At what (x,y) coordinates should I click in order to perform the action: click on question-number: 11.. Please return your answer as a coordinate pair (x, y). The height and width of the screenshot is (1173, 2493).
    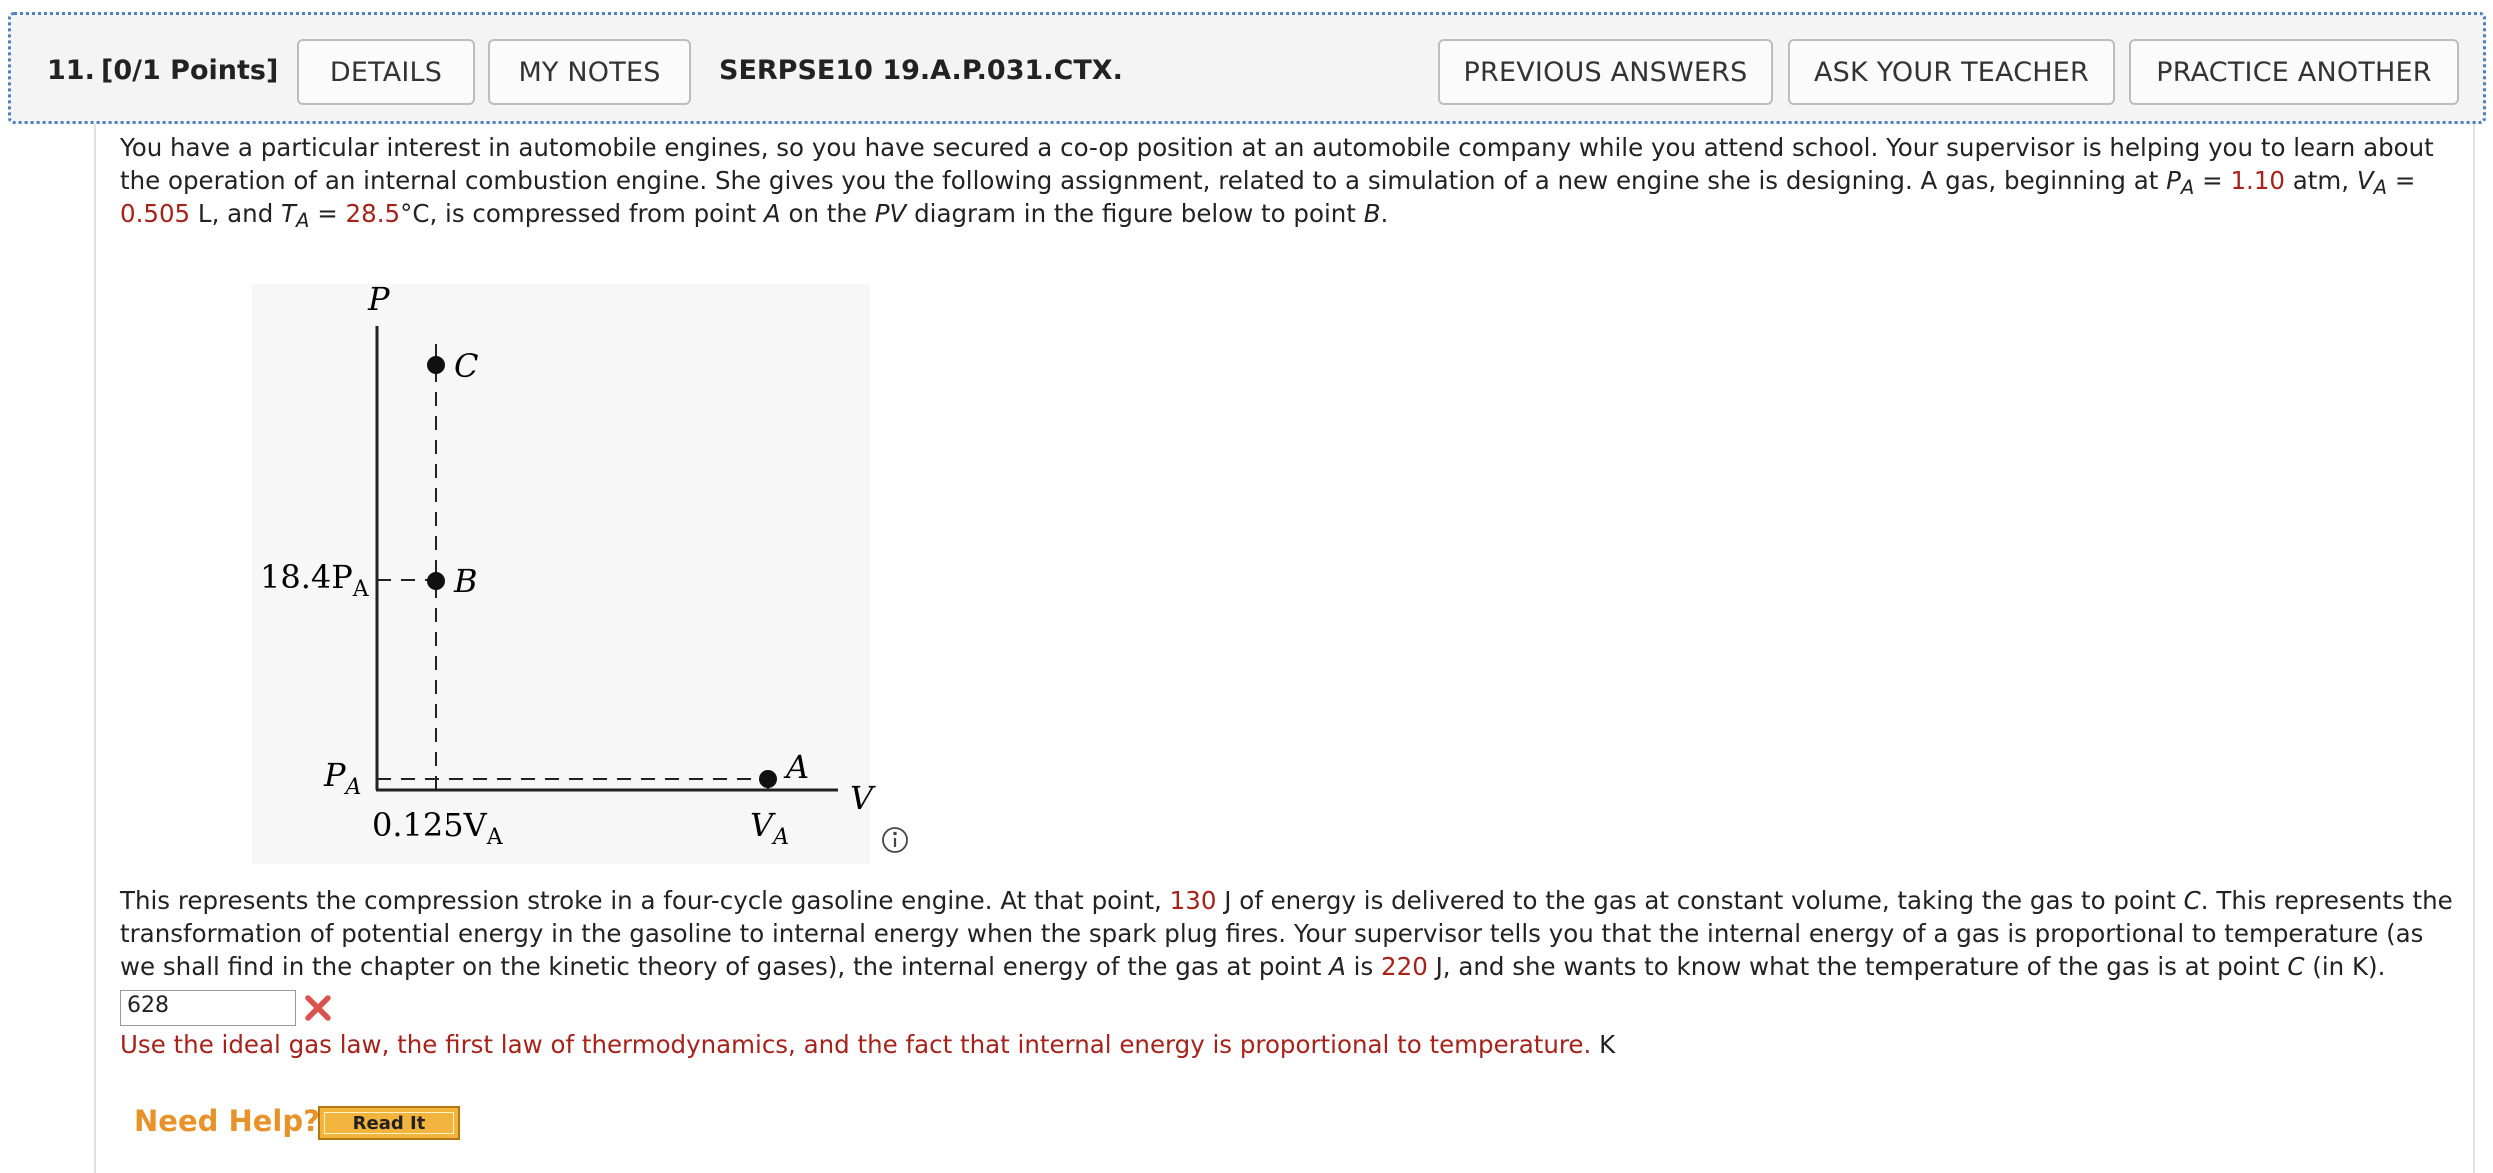
    Looking at the image, I should click on (71, 70).